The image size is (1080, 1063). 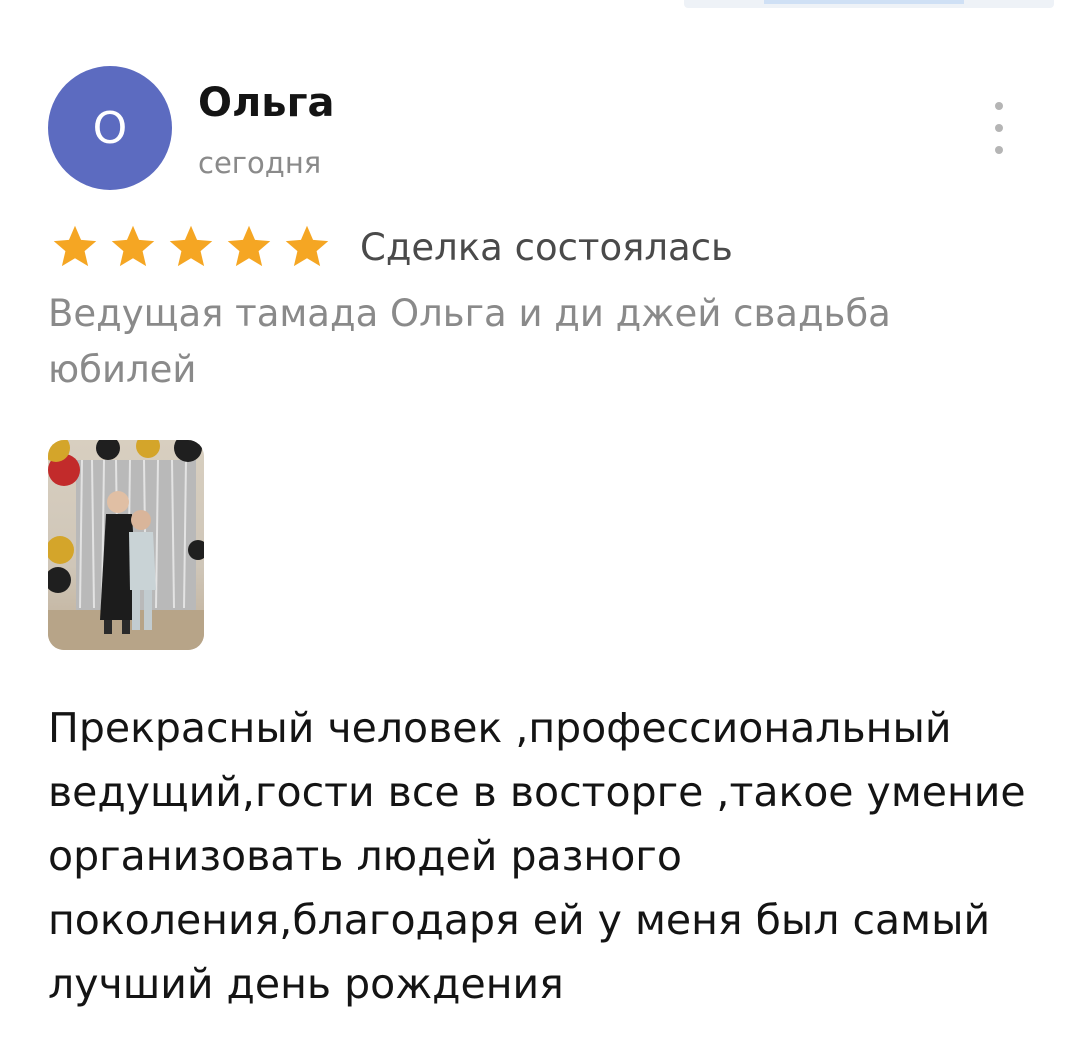 What do you see at coordinates (546, 247) in the screenshot?
I see `deal-status: Сделка состоялась` at bounding box center [546, 247].